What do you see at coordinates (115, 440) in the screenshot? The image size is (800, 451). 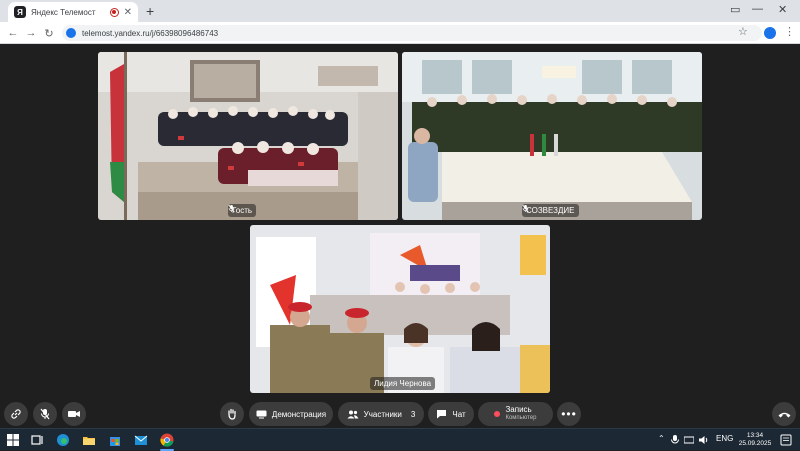 I see `store-icon` at bounding box center [115, 440].